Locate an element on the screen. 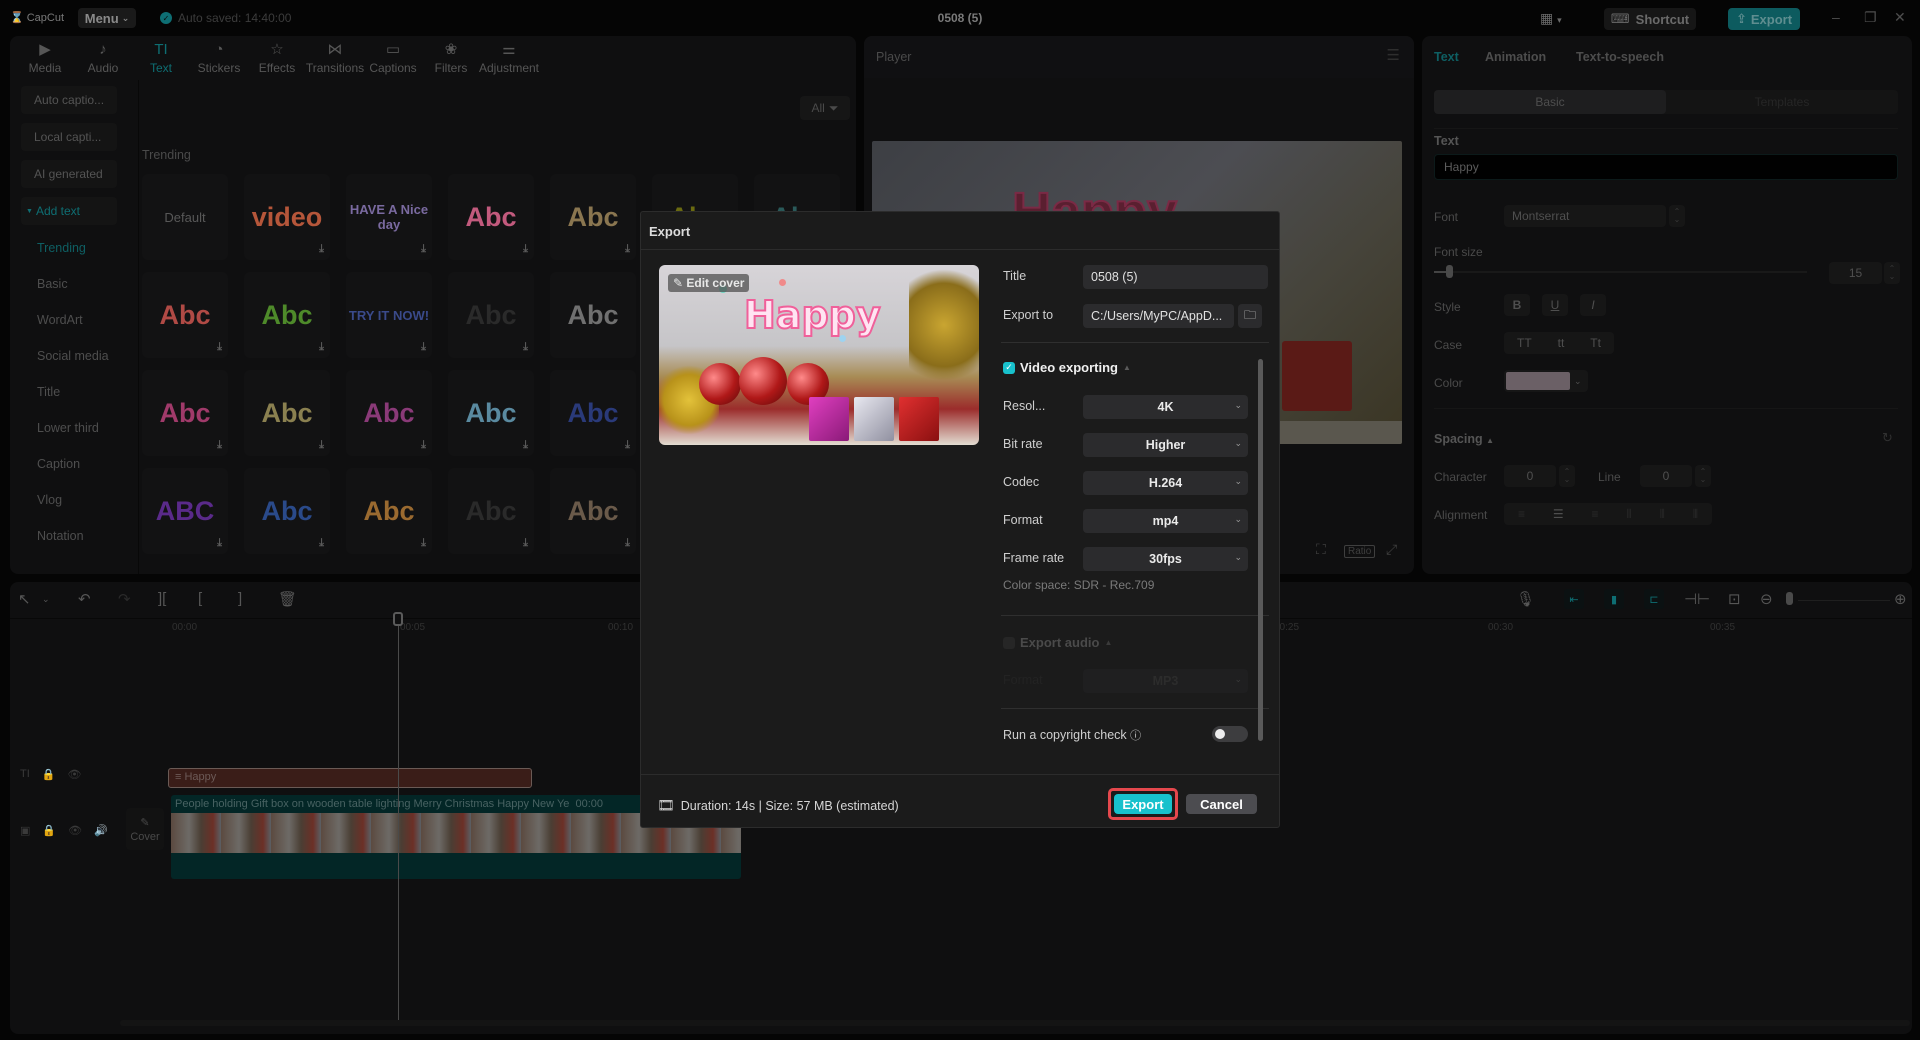 Image resolution: width=1920 pixels, height=1040 pixels. edit-cover-button: ✎ Edit cover is located at coordinates (709, 283).